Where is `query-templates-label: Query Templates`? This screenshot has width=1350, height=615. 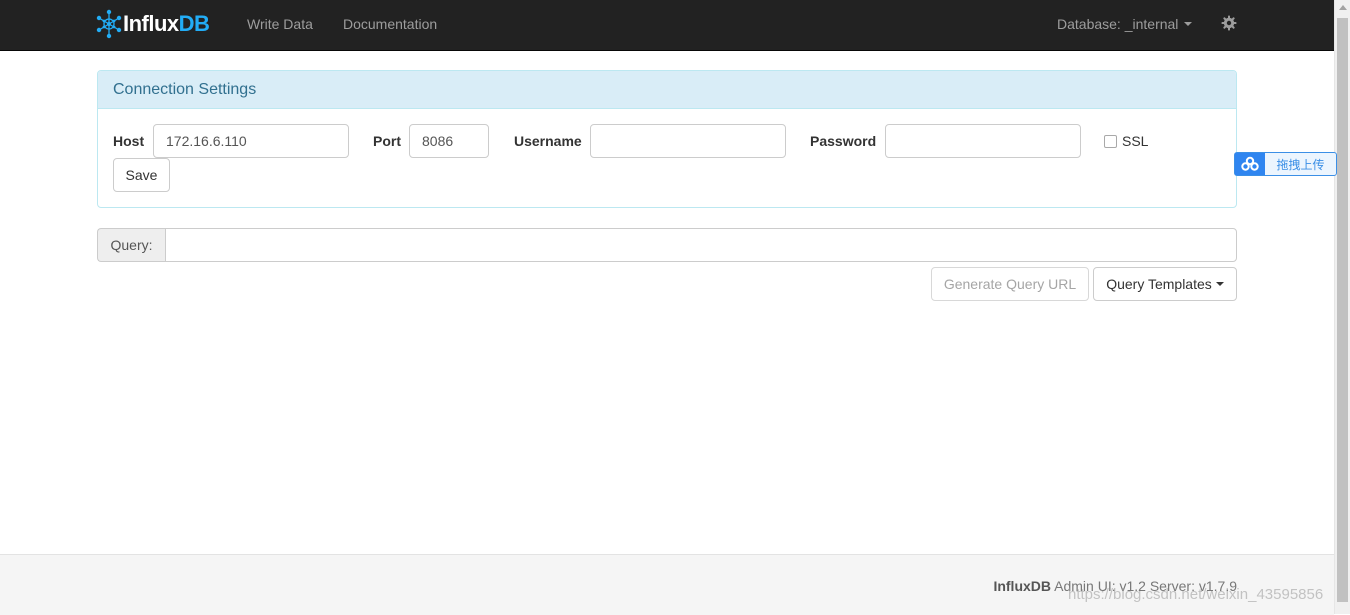 query-templates-label: Query Templates is located at coordinates (1159, 284).